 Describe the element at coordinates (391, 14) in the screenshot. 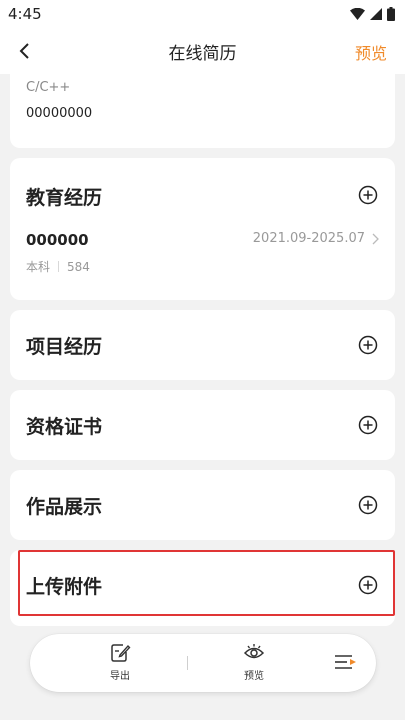

I see `battery-icon` at that location.